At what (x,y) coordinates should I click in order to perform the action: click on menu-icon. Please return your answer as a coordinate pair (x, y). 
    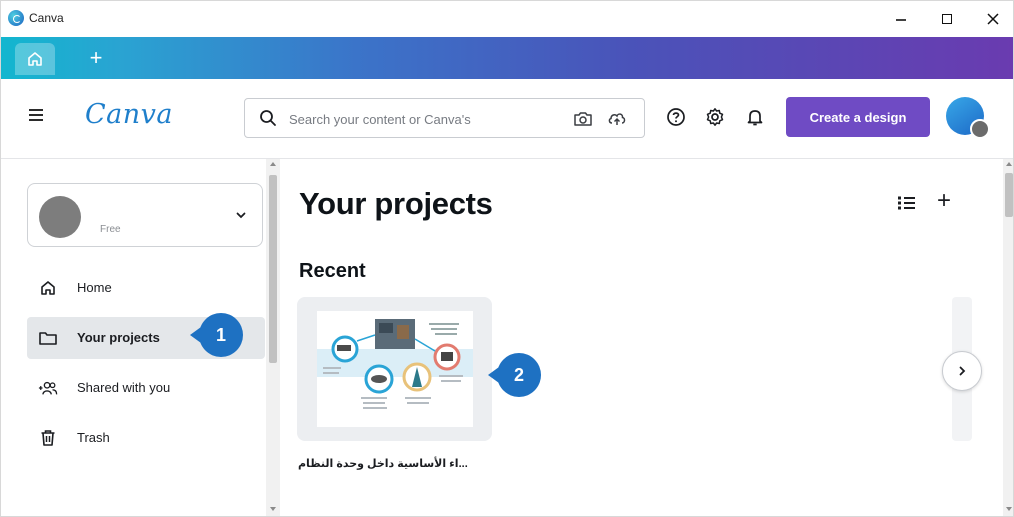
    Looking at the image, I should click on (36, 115).